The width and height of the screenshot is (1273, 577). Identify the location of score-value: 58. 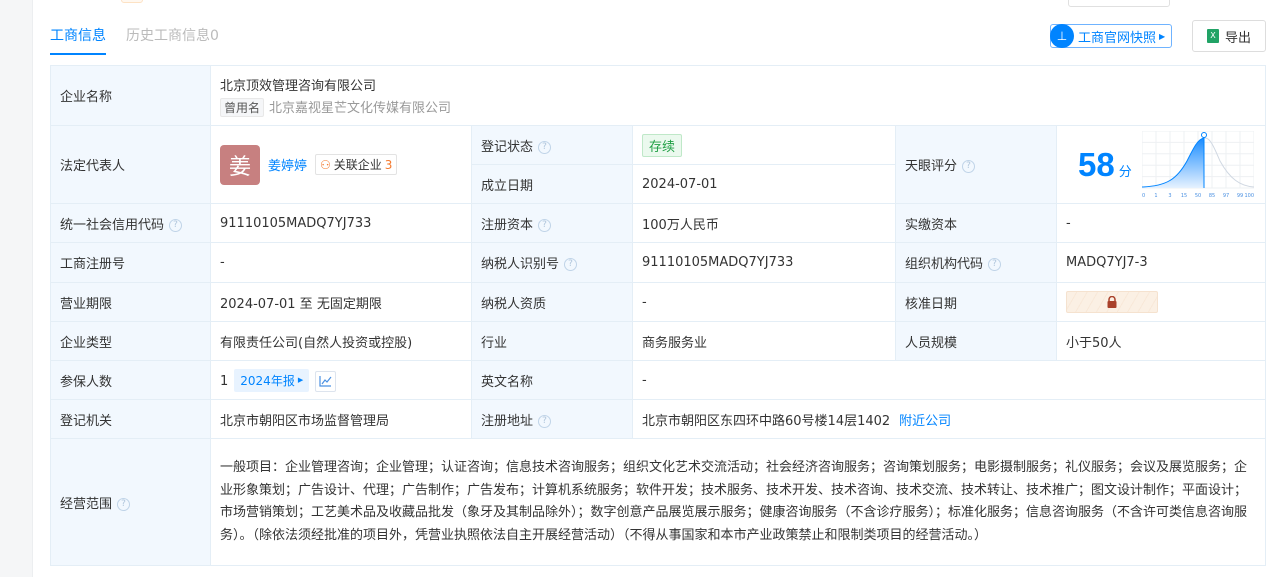
(1096, 164).